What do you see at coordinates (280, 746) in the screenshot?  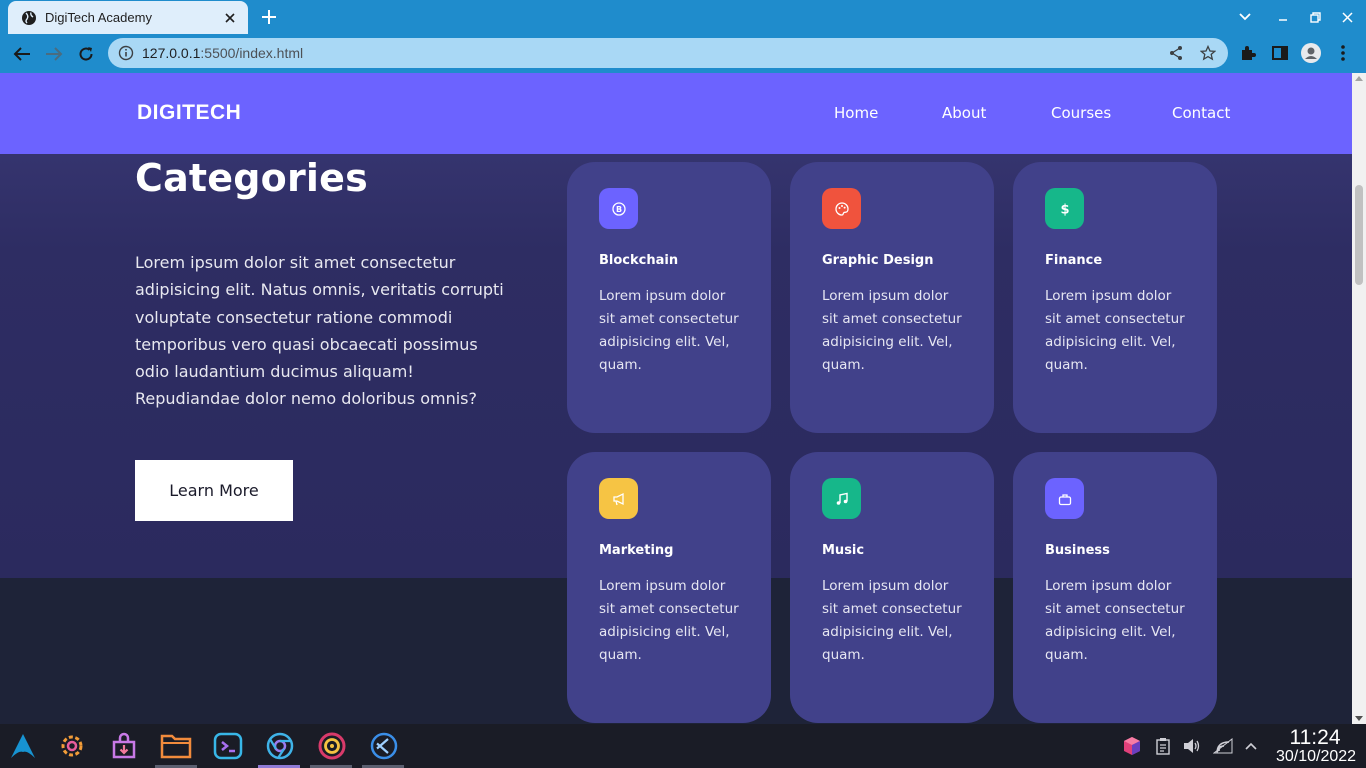 I see `chrome-browser-icon` at bounding box center [280, 746].